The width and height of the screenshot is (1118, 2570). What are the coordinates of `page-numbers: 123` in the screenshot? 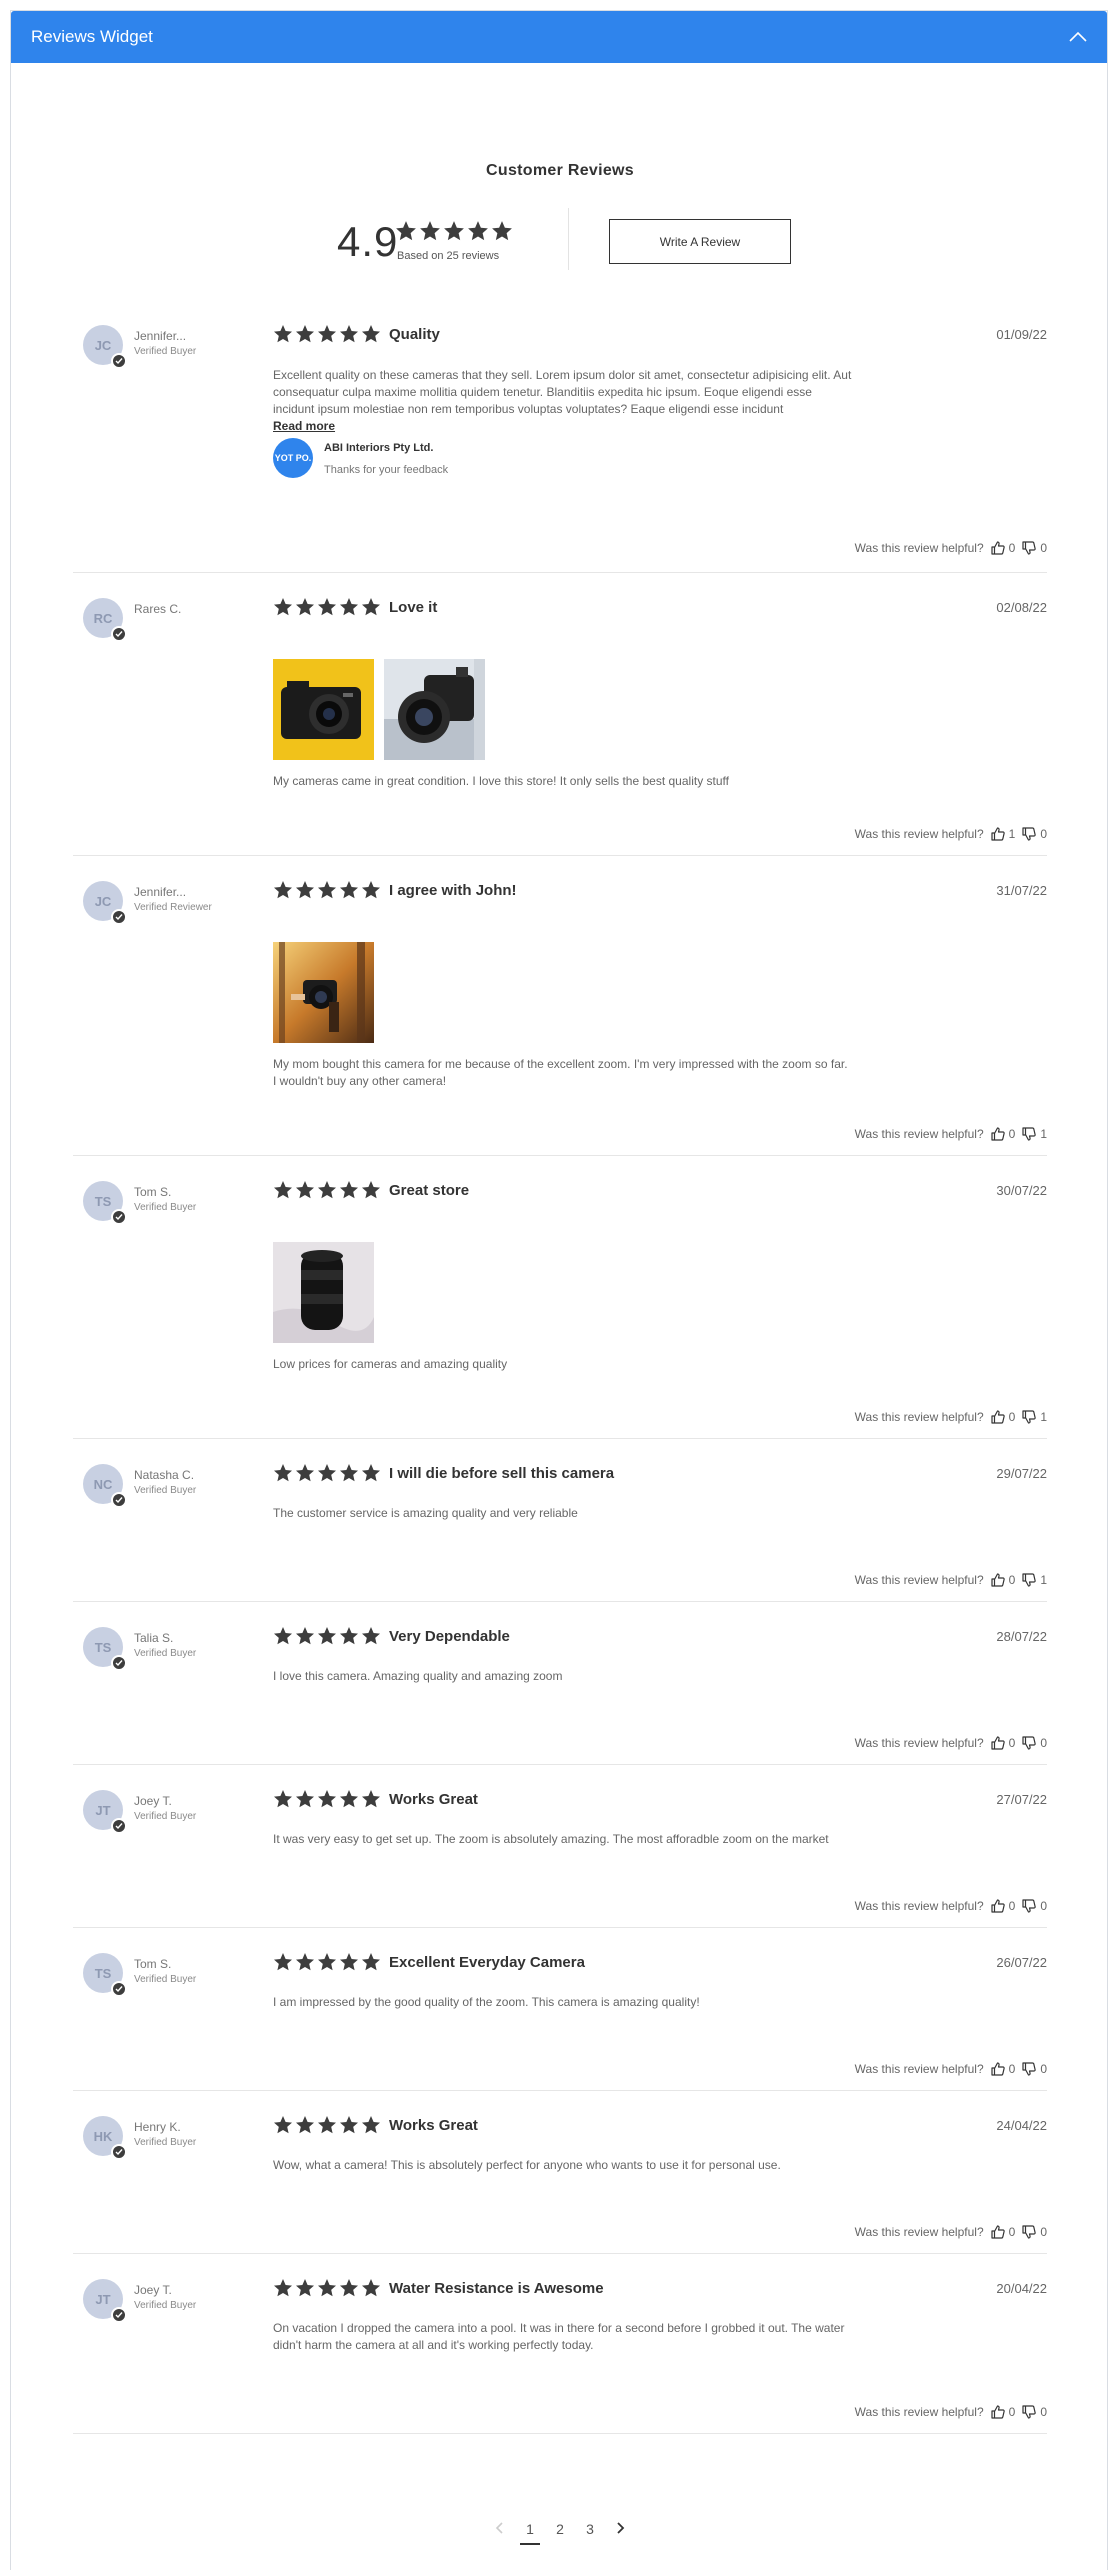 It's located at (560, 2531).